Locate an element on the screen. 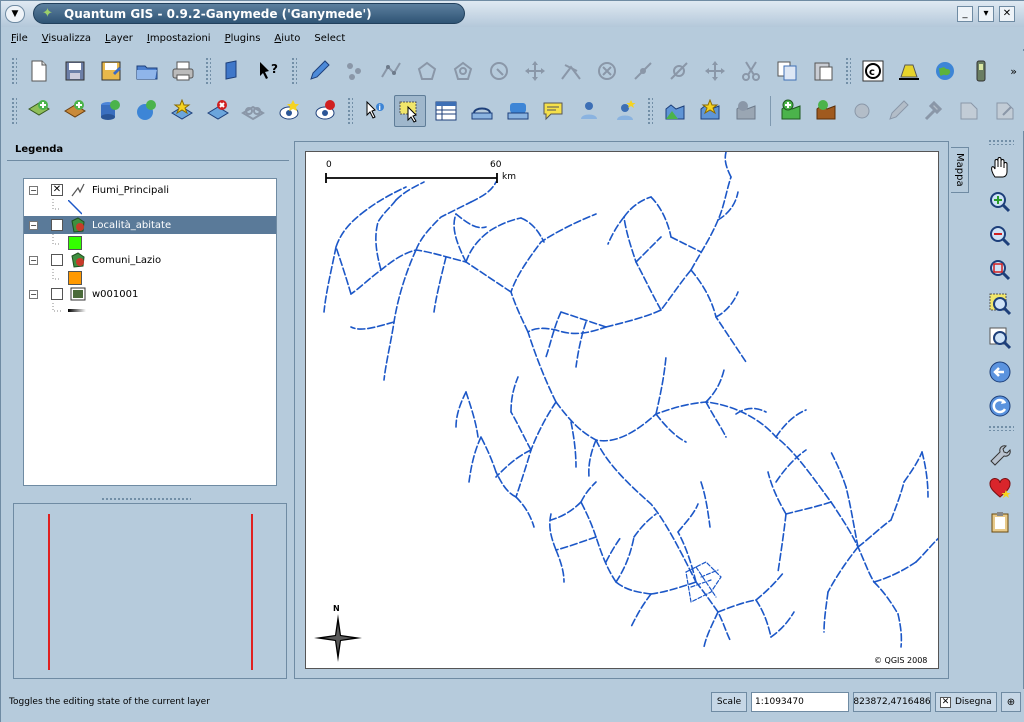 The width and height of the screenshot is (1024, 722). save-icon is located at coordinates (75, 71).